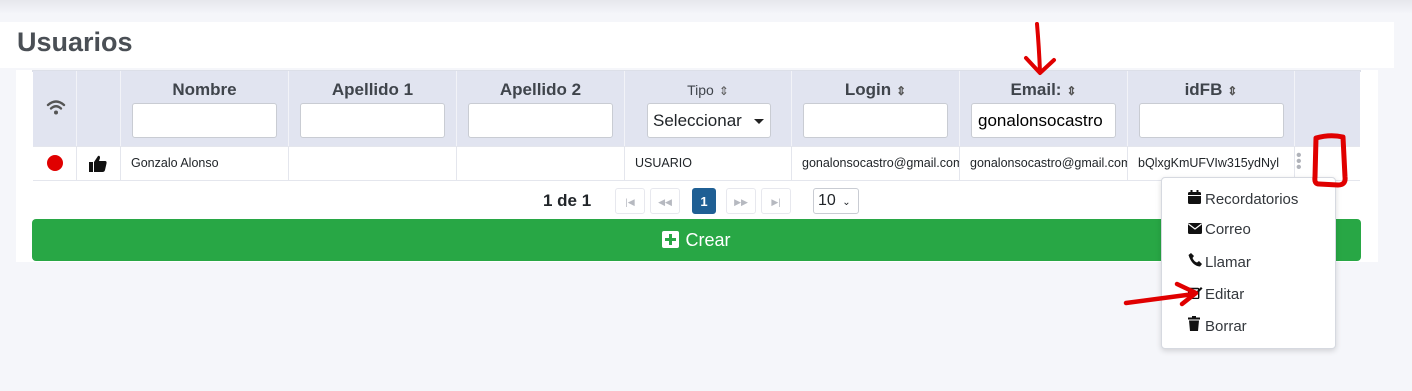 This screenshot has width=1412, height=391. What do you see at coordinates (541, 163) in the screenshot?
I see `cell-apellido2` at bounding box center [541, 163].